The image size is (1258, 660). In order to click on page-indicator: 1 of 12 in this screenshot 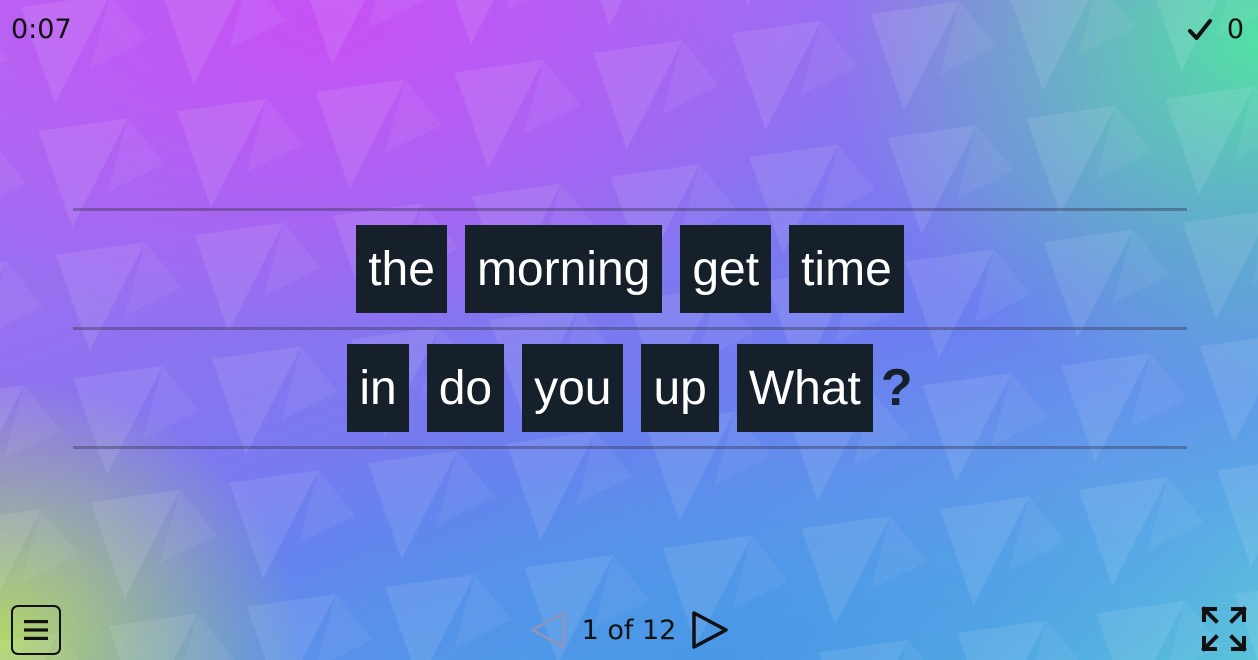, I will do `click(629, 630)`.